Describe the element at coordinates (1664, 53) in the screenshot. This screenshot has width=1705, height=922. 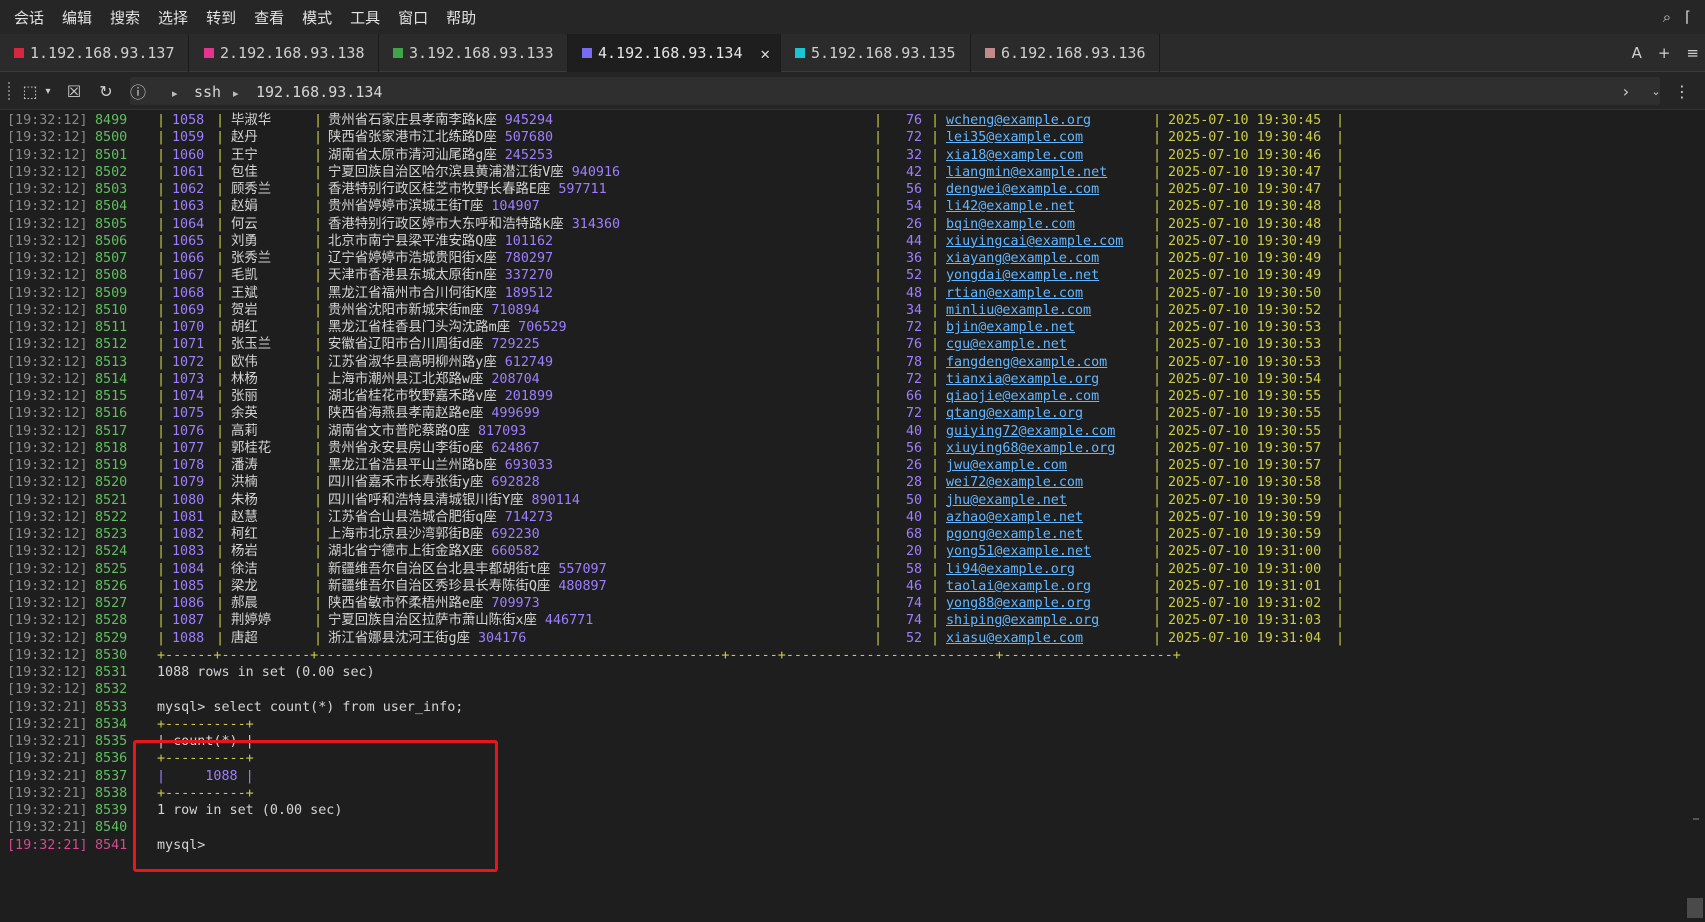
I see `new-tab-icon: +` at that location.